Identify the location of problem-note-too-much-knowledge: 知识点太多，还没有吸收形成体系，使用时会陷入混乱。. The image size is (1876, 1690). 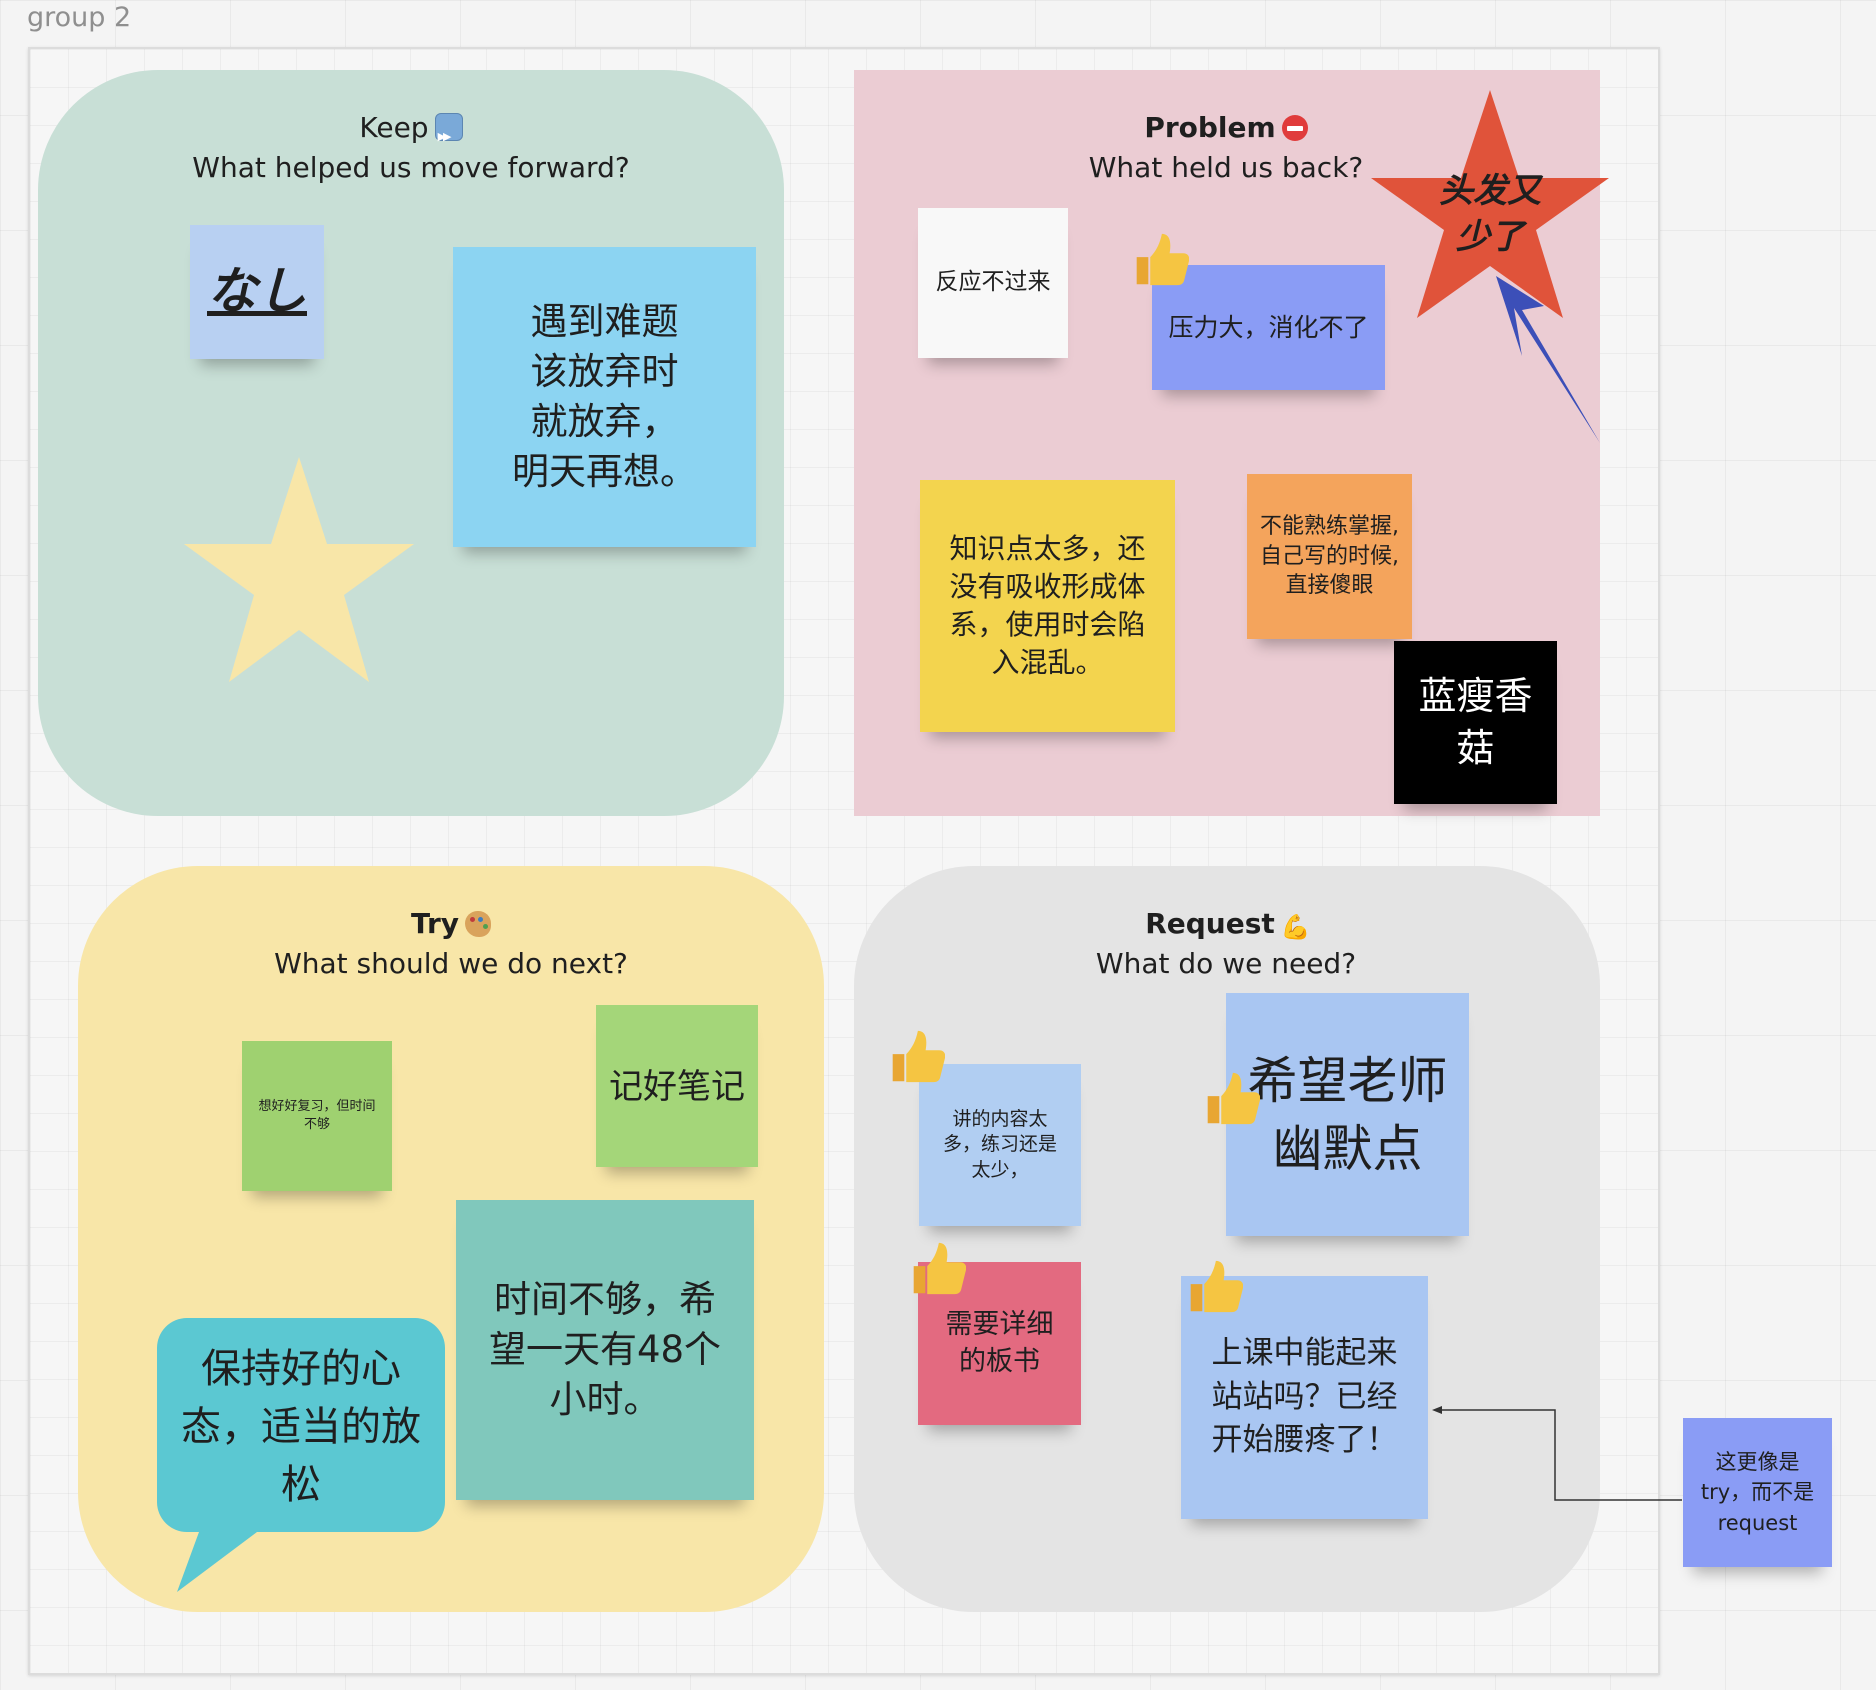
(1047, 606).